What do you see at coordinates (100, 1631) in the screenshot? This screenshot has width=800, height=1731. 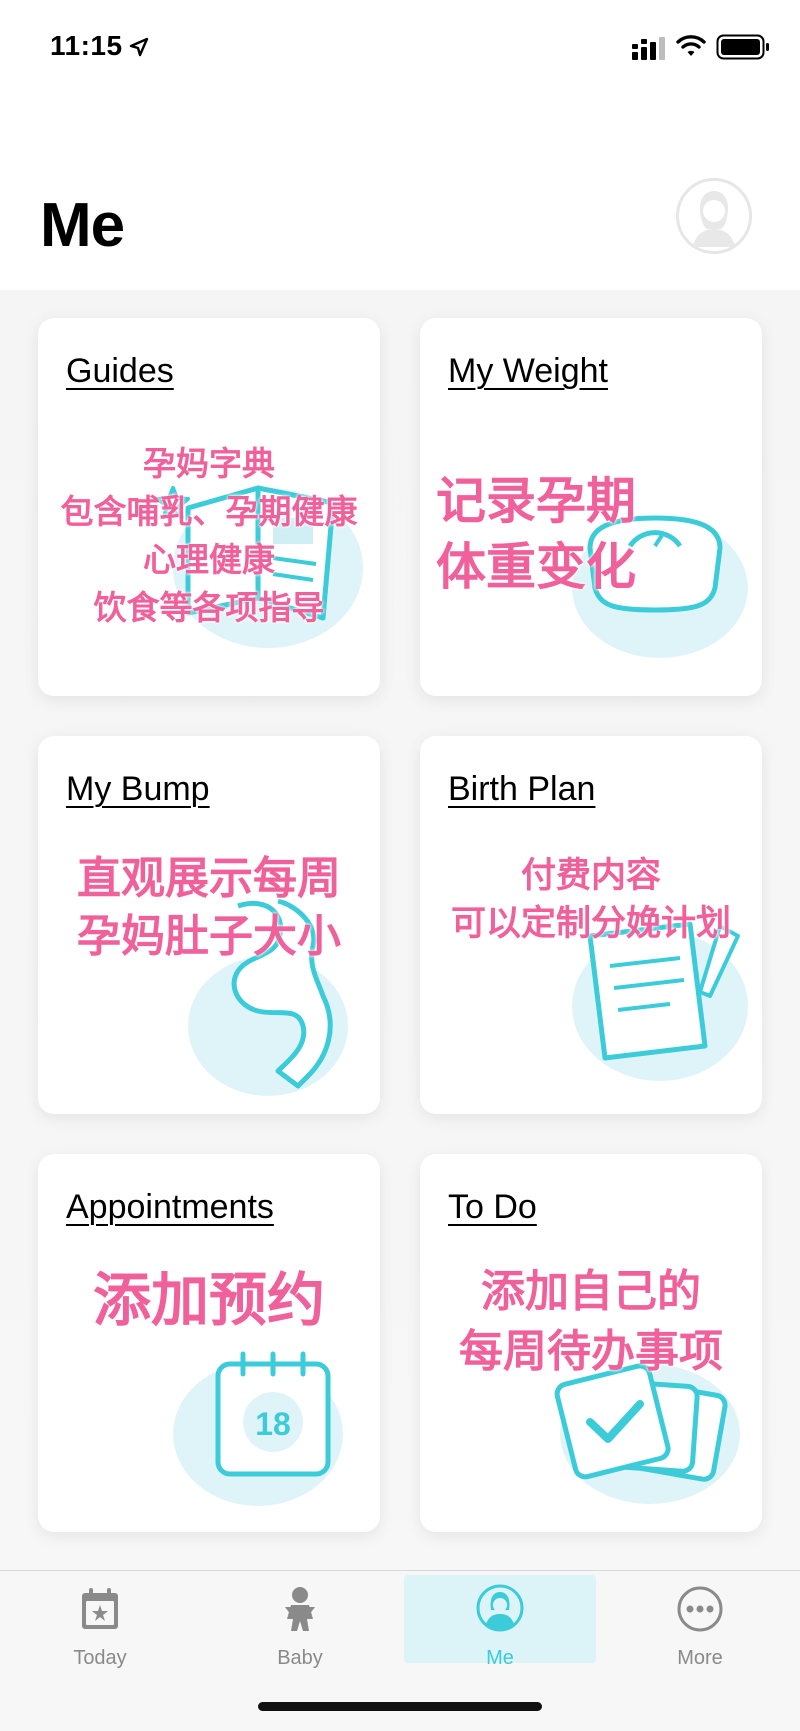 I see `tab-today: Today` at bounding box center [100, 1631].